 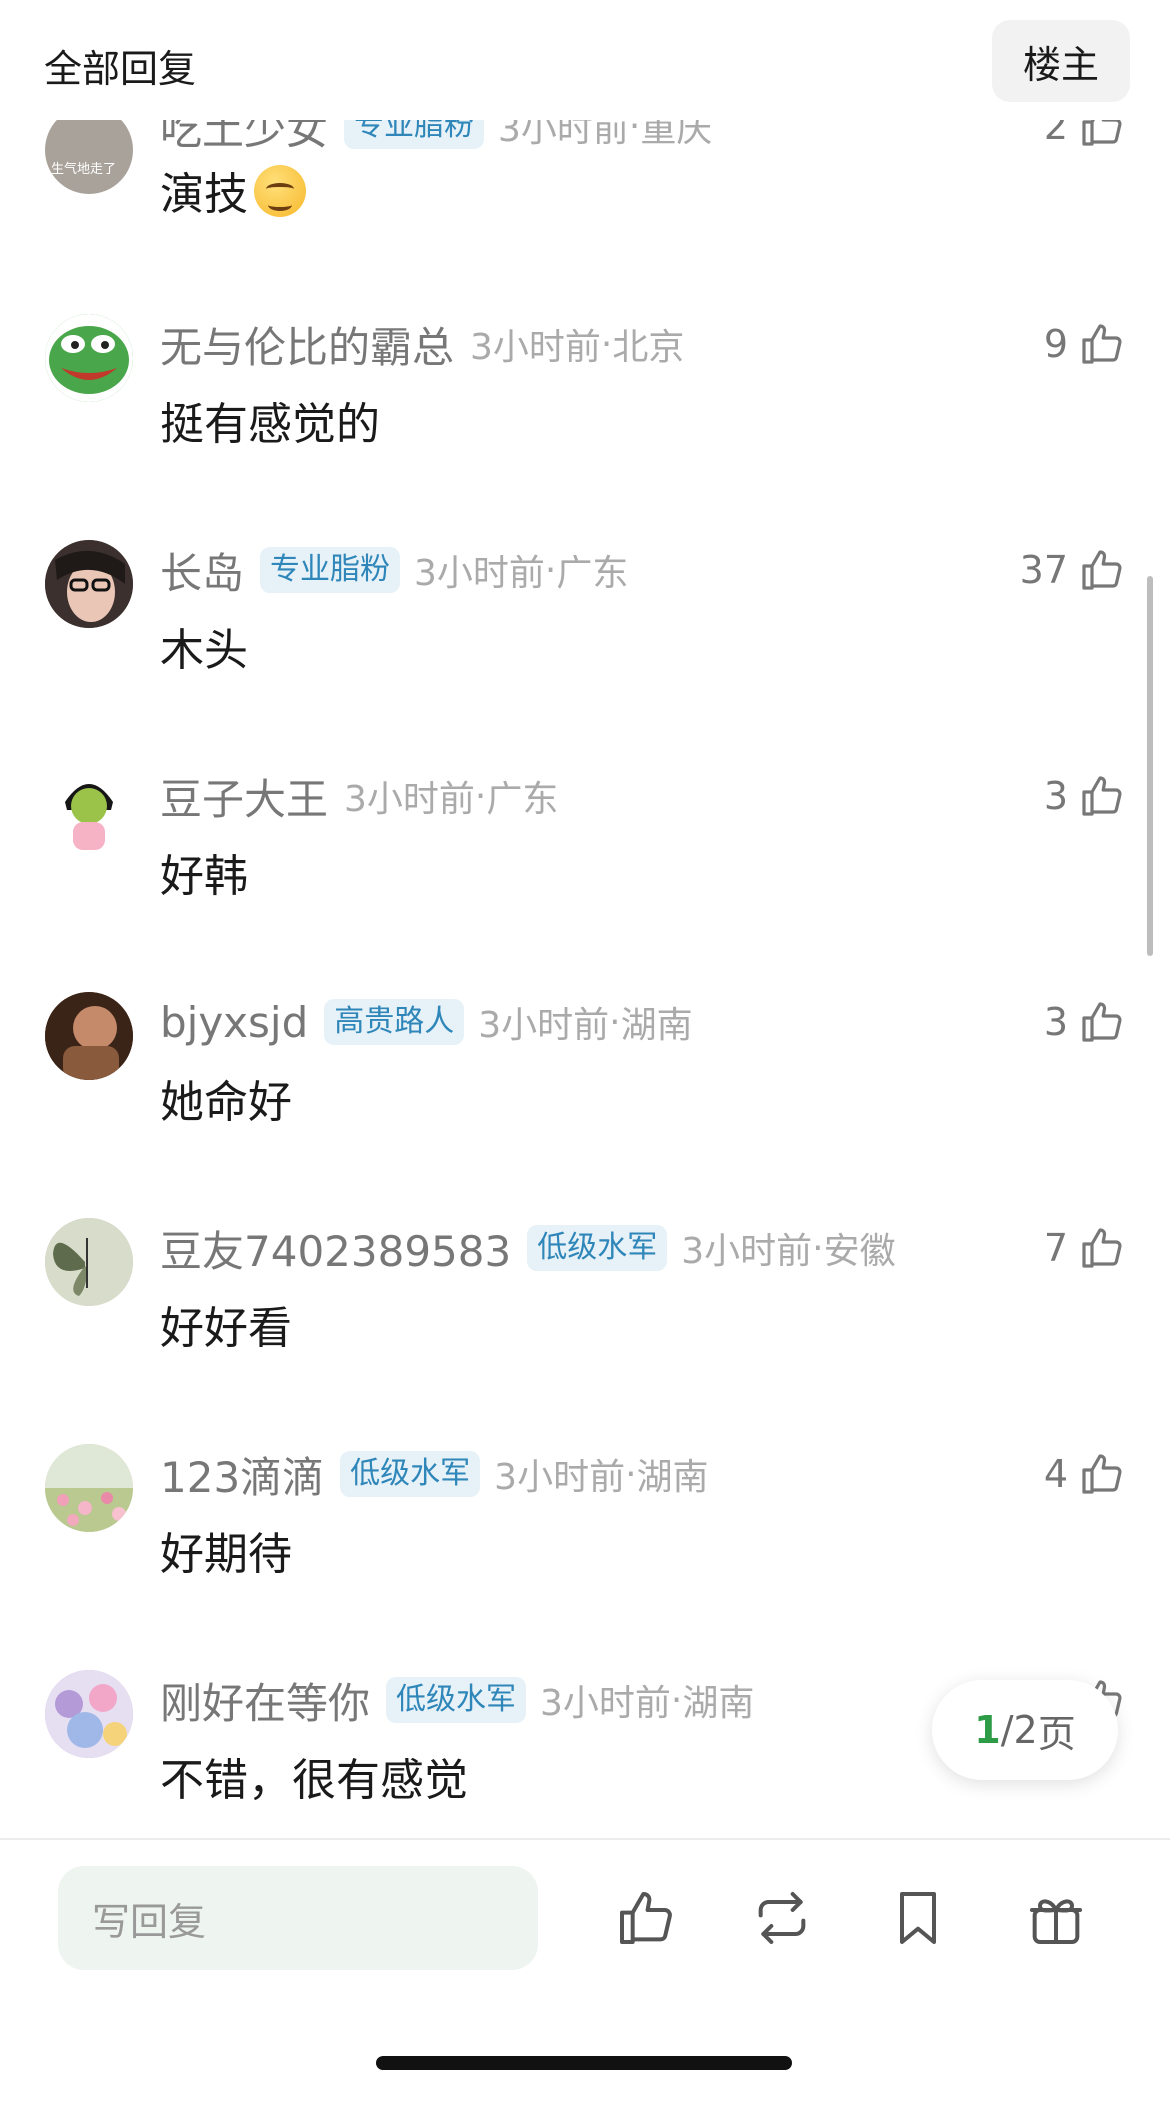 I want to click on comment-item: 生气地走了 吃土少女 专业脂粉 3小时前 · 重庆 演技 2, so click(x=585, y=209).